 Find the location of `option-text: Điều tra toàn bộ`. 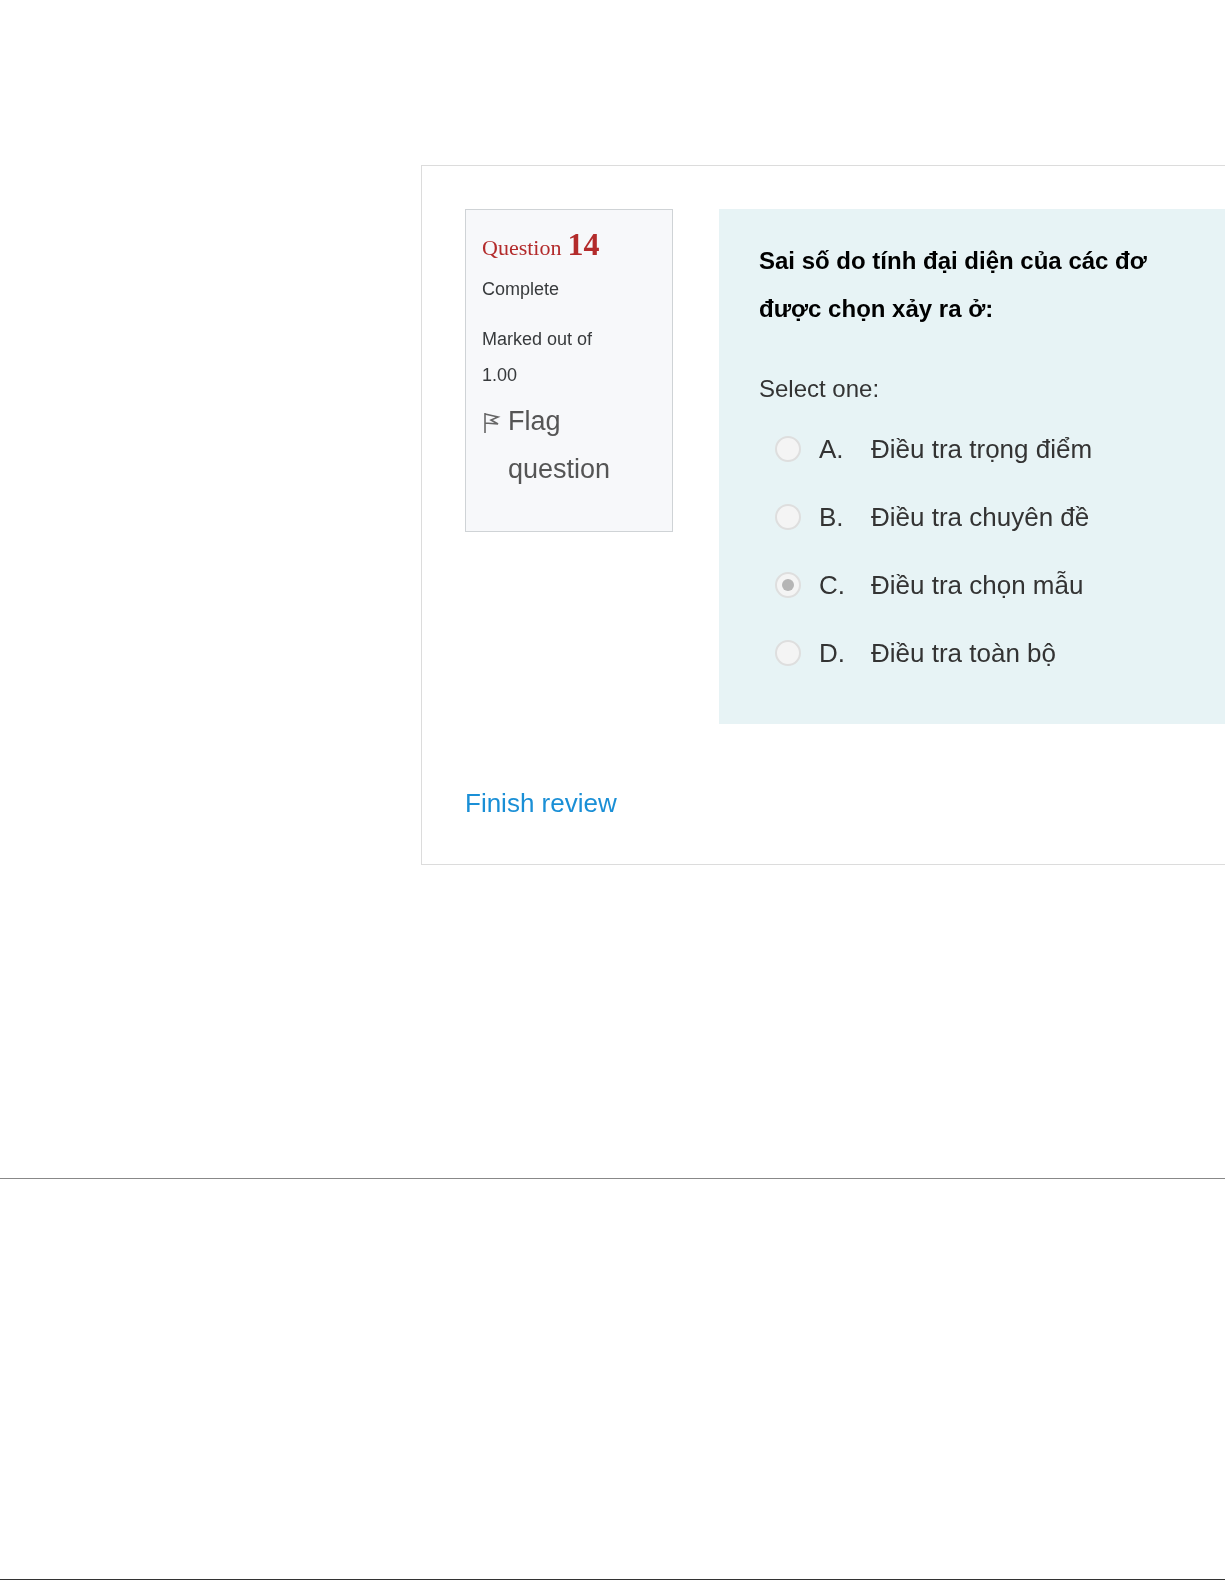

option-text: Điều tra toàn bộ is located at coordinates (963, 653).